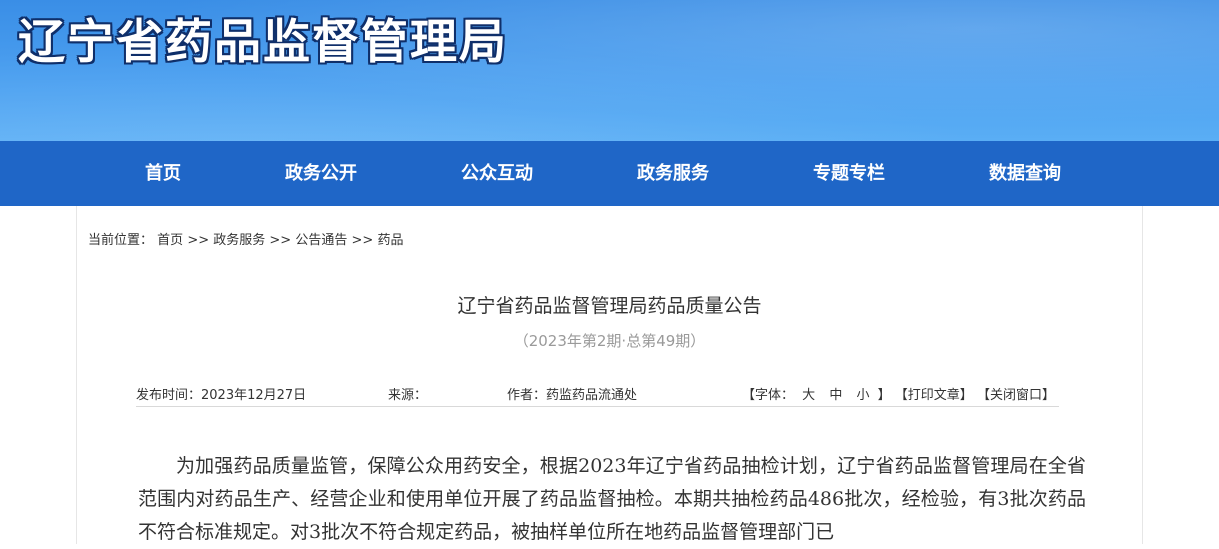 The width and height of the screenshot is (1219, 549). What do you see at coordinates (239, 240) in the screenshot?
I see `breadcrumb-government-services: 政务服务` at bounding box center [239, 240].